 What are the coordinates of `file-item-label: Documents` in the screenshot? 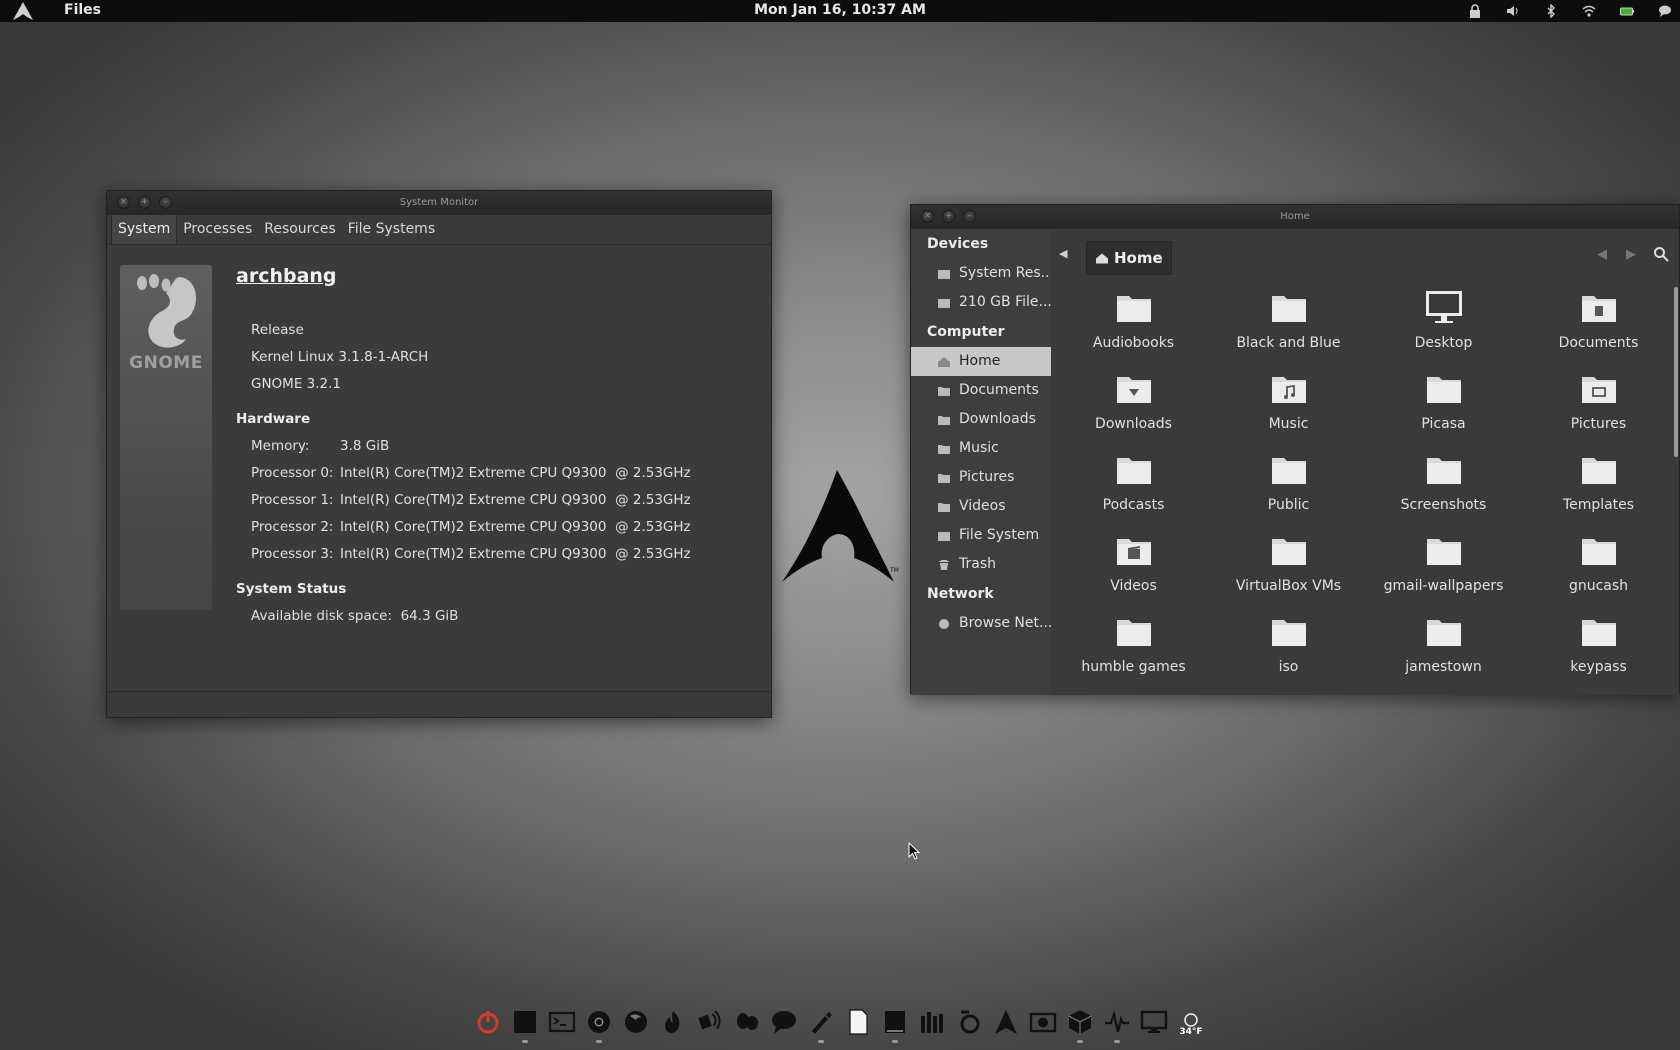 It's located at (1598, 343).